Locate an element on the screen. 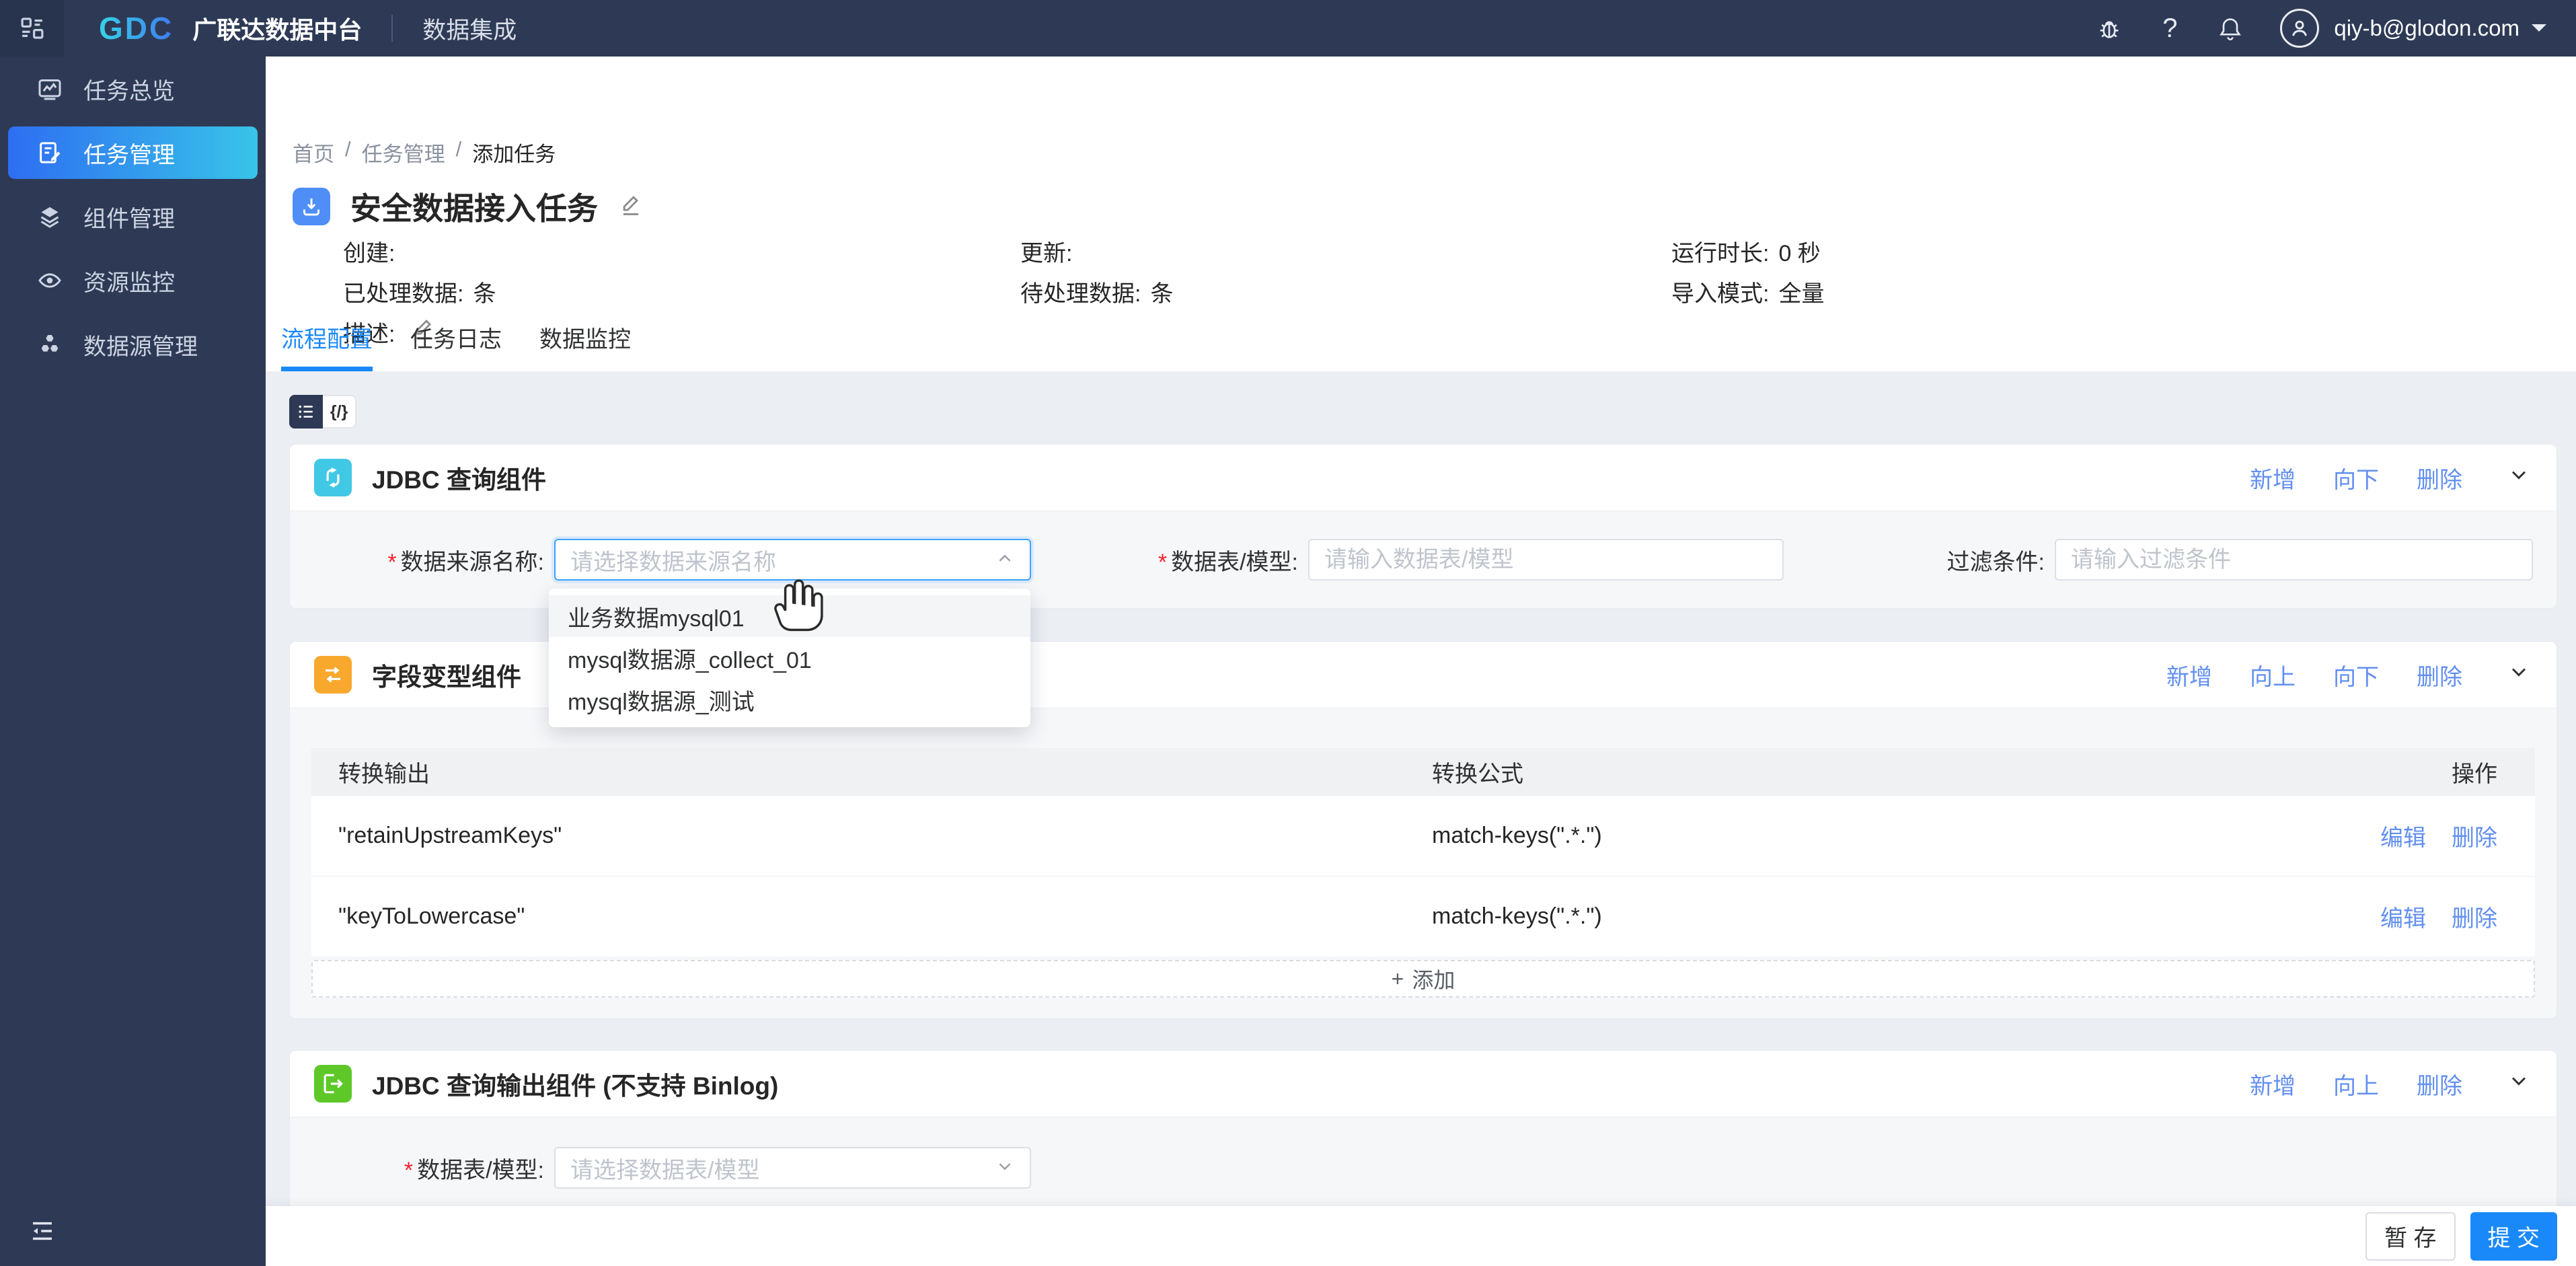 This screenshot has height=1266, width=2576. list-view-icon is located at coordinates (306, 411).